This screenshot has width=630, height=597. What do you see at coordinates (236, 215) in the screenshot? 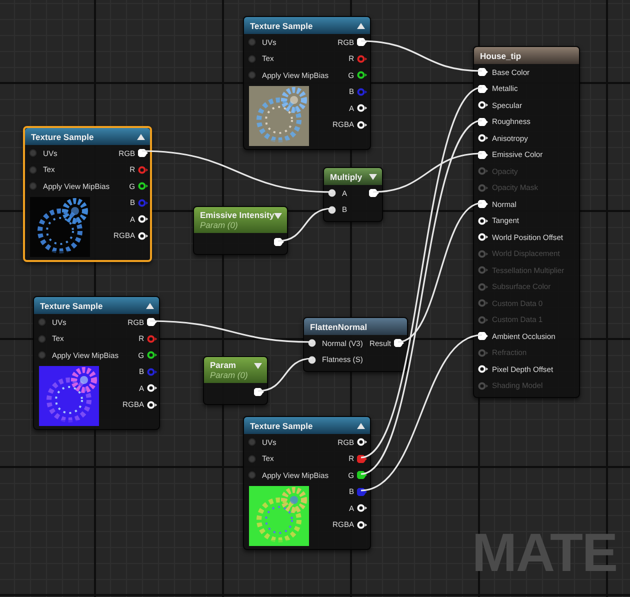
I see `node-title: Emissive Intensity` at bounding box center [236, 215].